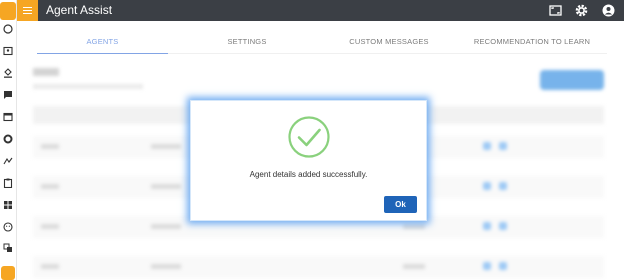  Describe the element at coordinates (8, 183) in the screenshot. I see `clipboard-icon` at that location.